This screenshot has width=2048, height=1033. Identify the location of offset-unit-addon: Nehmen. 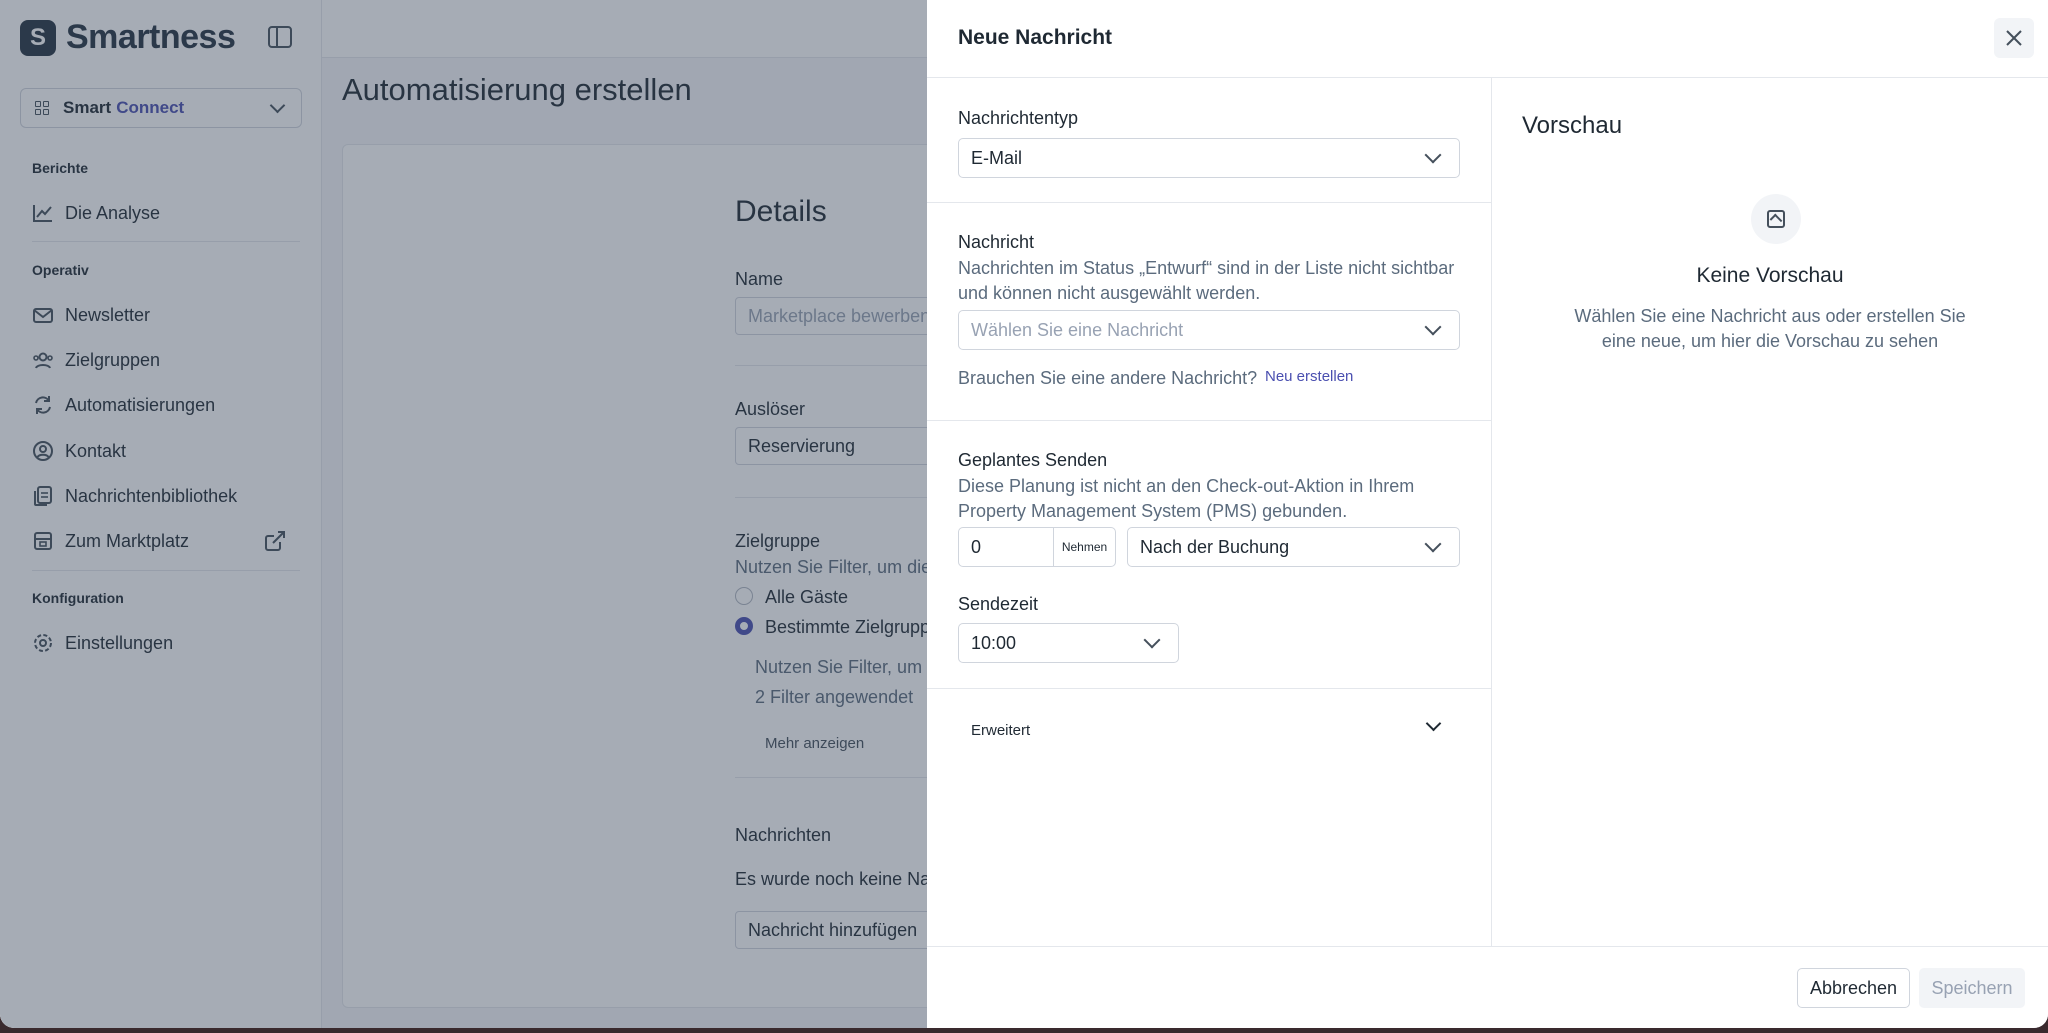
(1084, 547).